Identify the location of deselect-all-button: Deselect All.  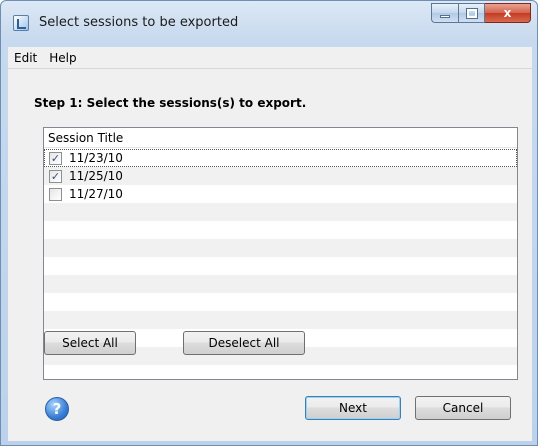
(244, 343).